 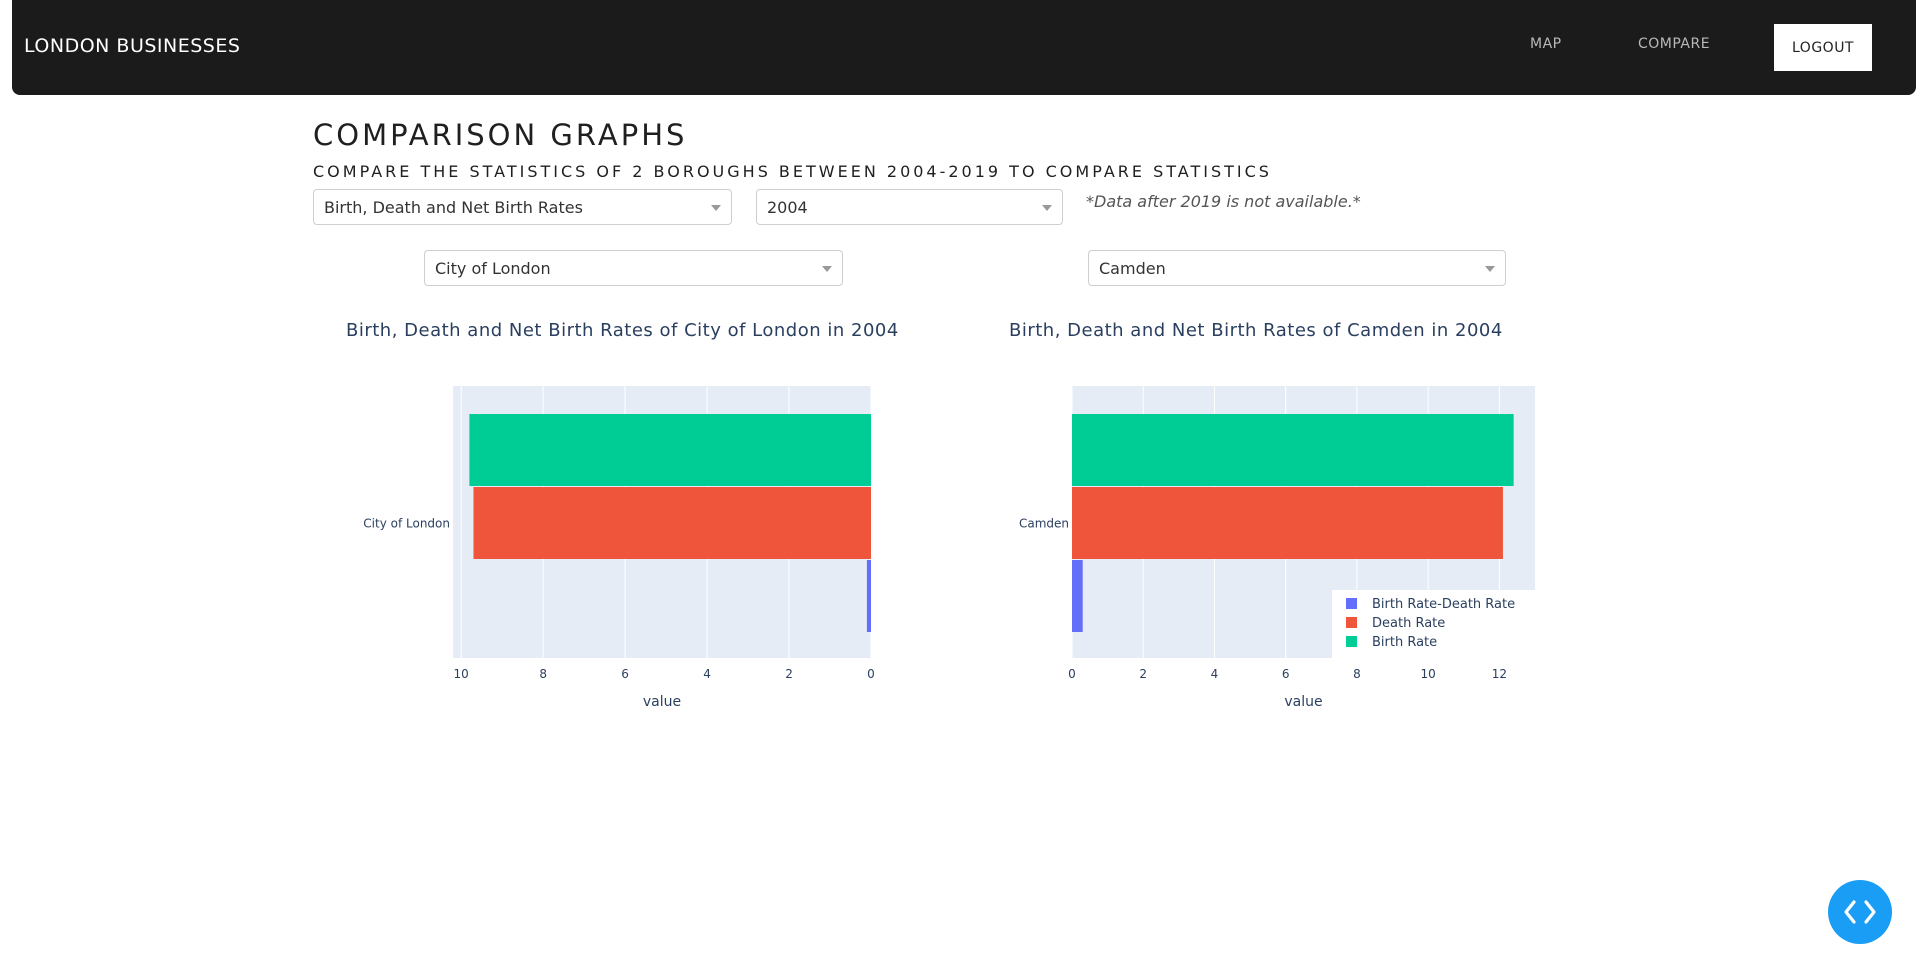 What do you see at coordinates (1132, 268) in the screenshot?
I see `borough-right-select-value: Camden` at bounding box center [1132, 268].